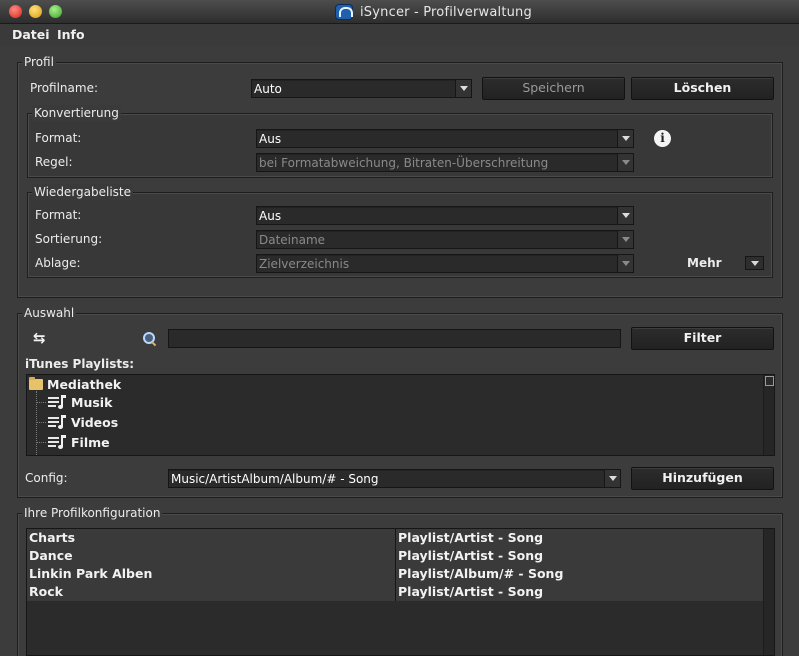 This screenshot has width=799, height=656. I want to click on info-icon: i, so click(662, 138).